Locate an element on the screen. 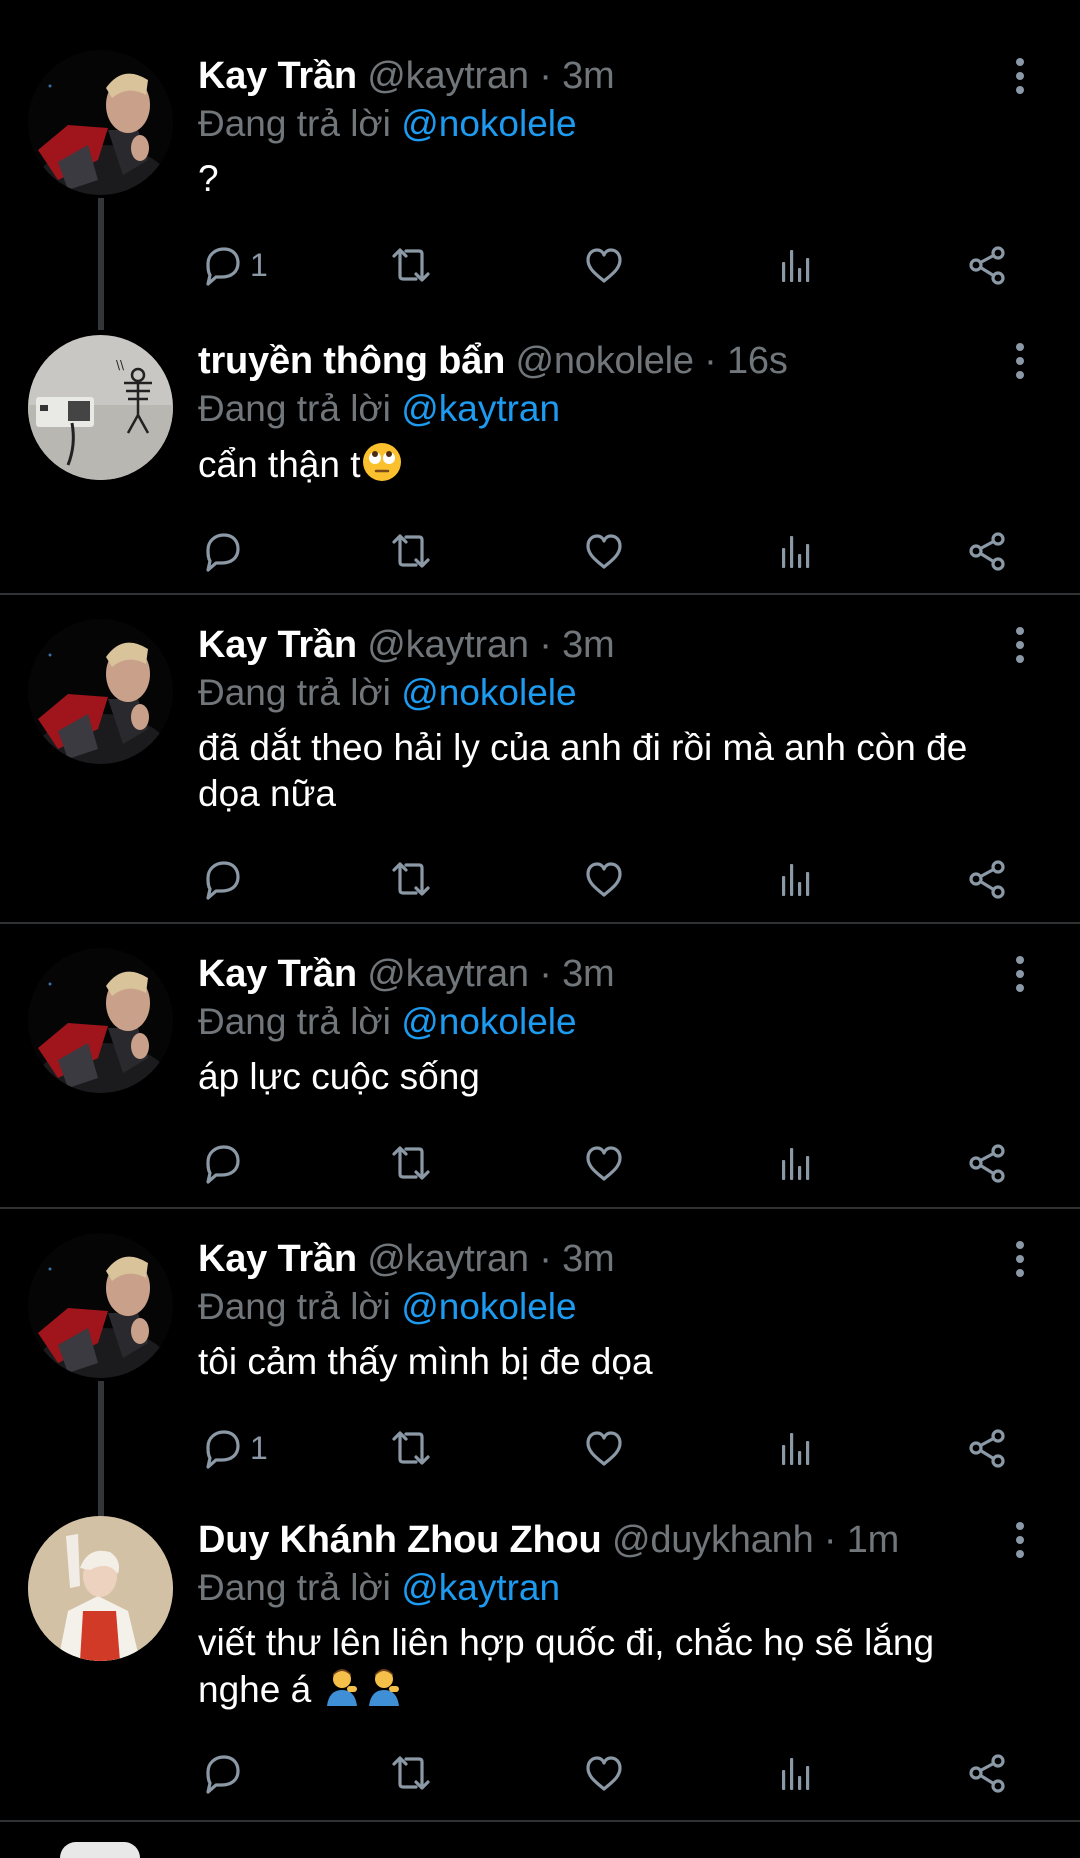 The width and height of the screenshot is (1080, 1858). replying-to: Đang trả lời @kaytran is located at coordinates (599, 1588).